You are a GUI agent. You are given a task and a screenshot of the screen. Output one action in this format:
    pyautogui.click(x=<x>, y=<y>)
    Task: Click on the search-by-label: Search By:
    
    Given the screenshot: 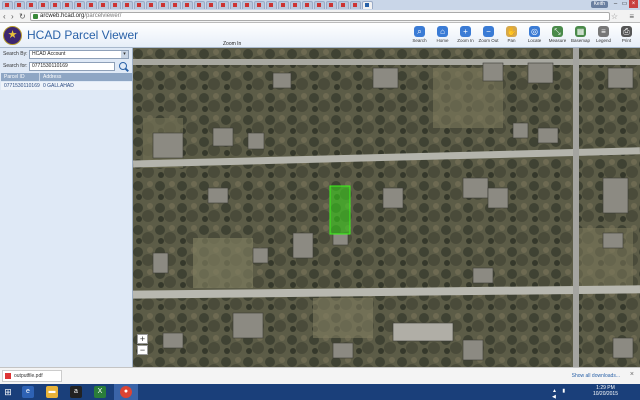 What is the action you would take?
    pyautogui.click(x=15, y=54)
    